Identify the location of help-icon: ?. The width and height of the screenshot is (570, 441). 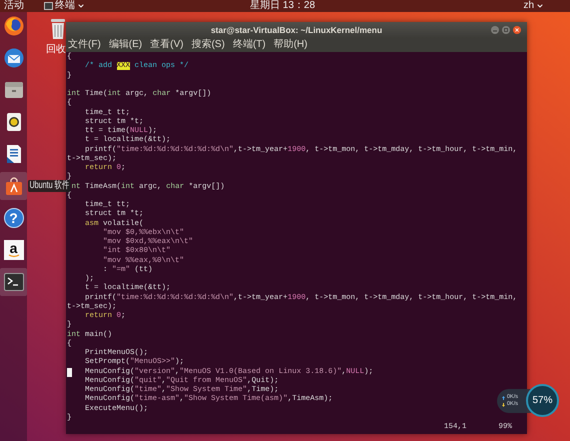
(14, 218).